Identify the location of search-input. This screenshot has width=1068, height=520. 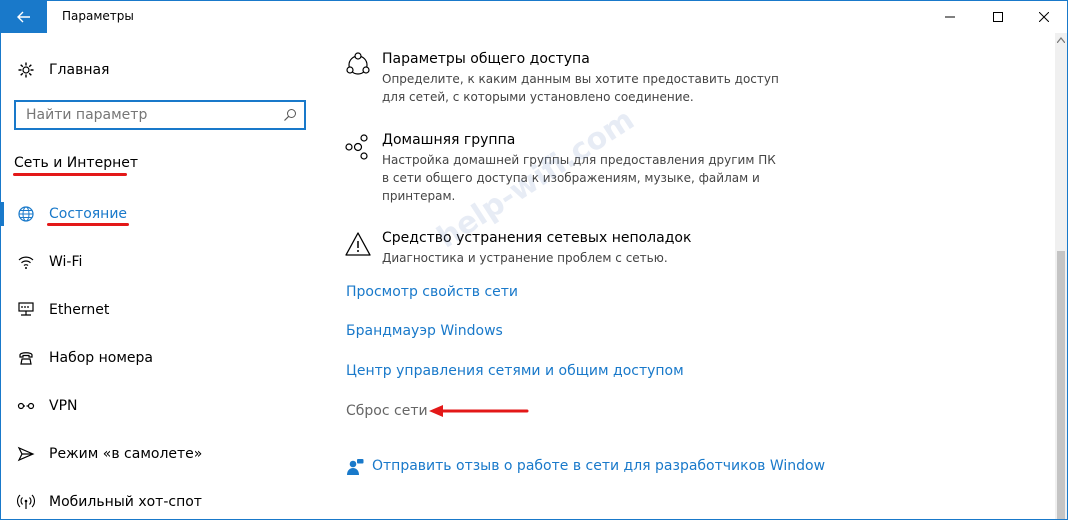
(151, 115).